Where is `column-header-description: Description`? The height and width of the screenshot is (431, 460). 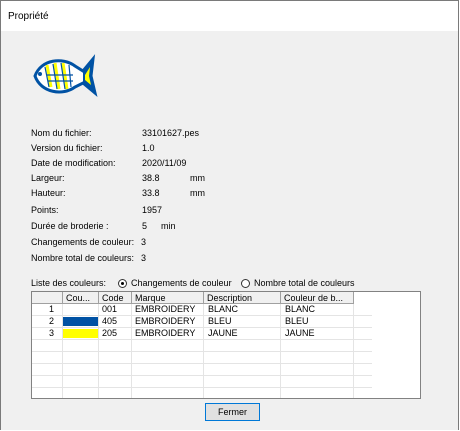 column-header-description: Description is located at coordinates (242, 298).